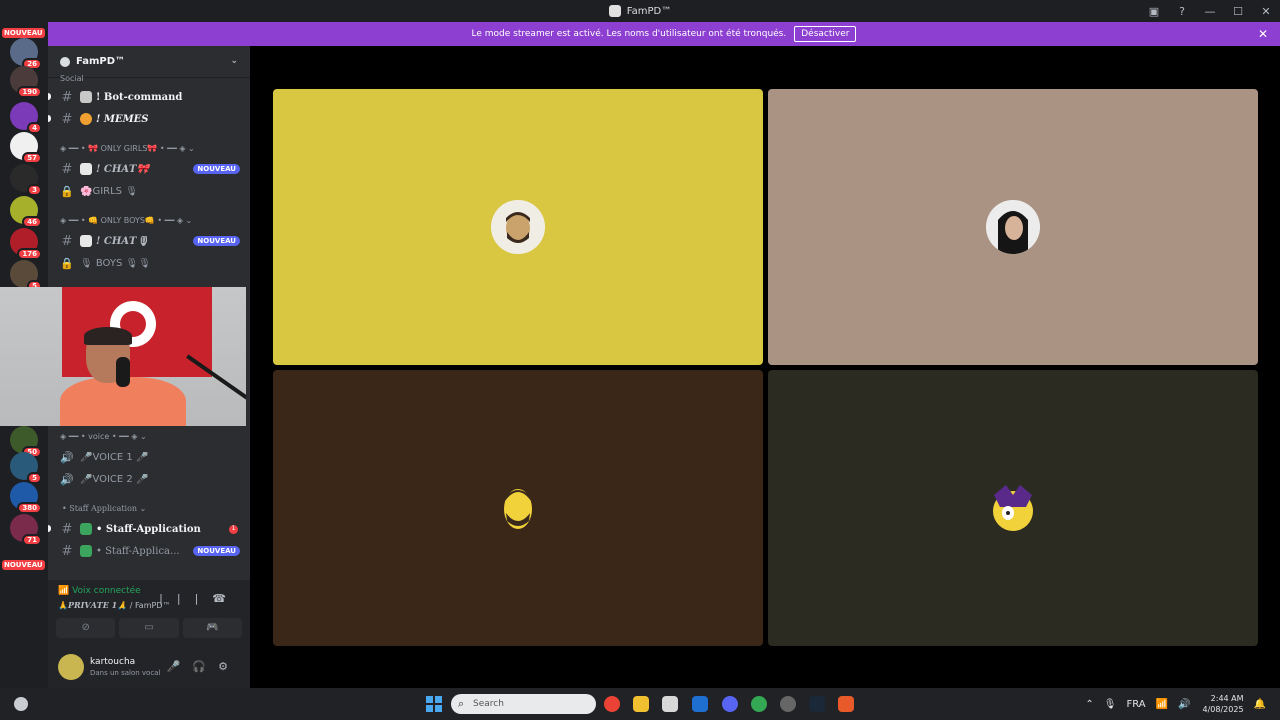 The height and width of the screenshot is (720, 1280). I want to click on title-bar: FamPD™ ▣ ? — ☐ ✕, so click(640, 11).